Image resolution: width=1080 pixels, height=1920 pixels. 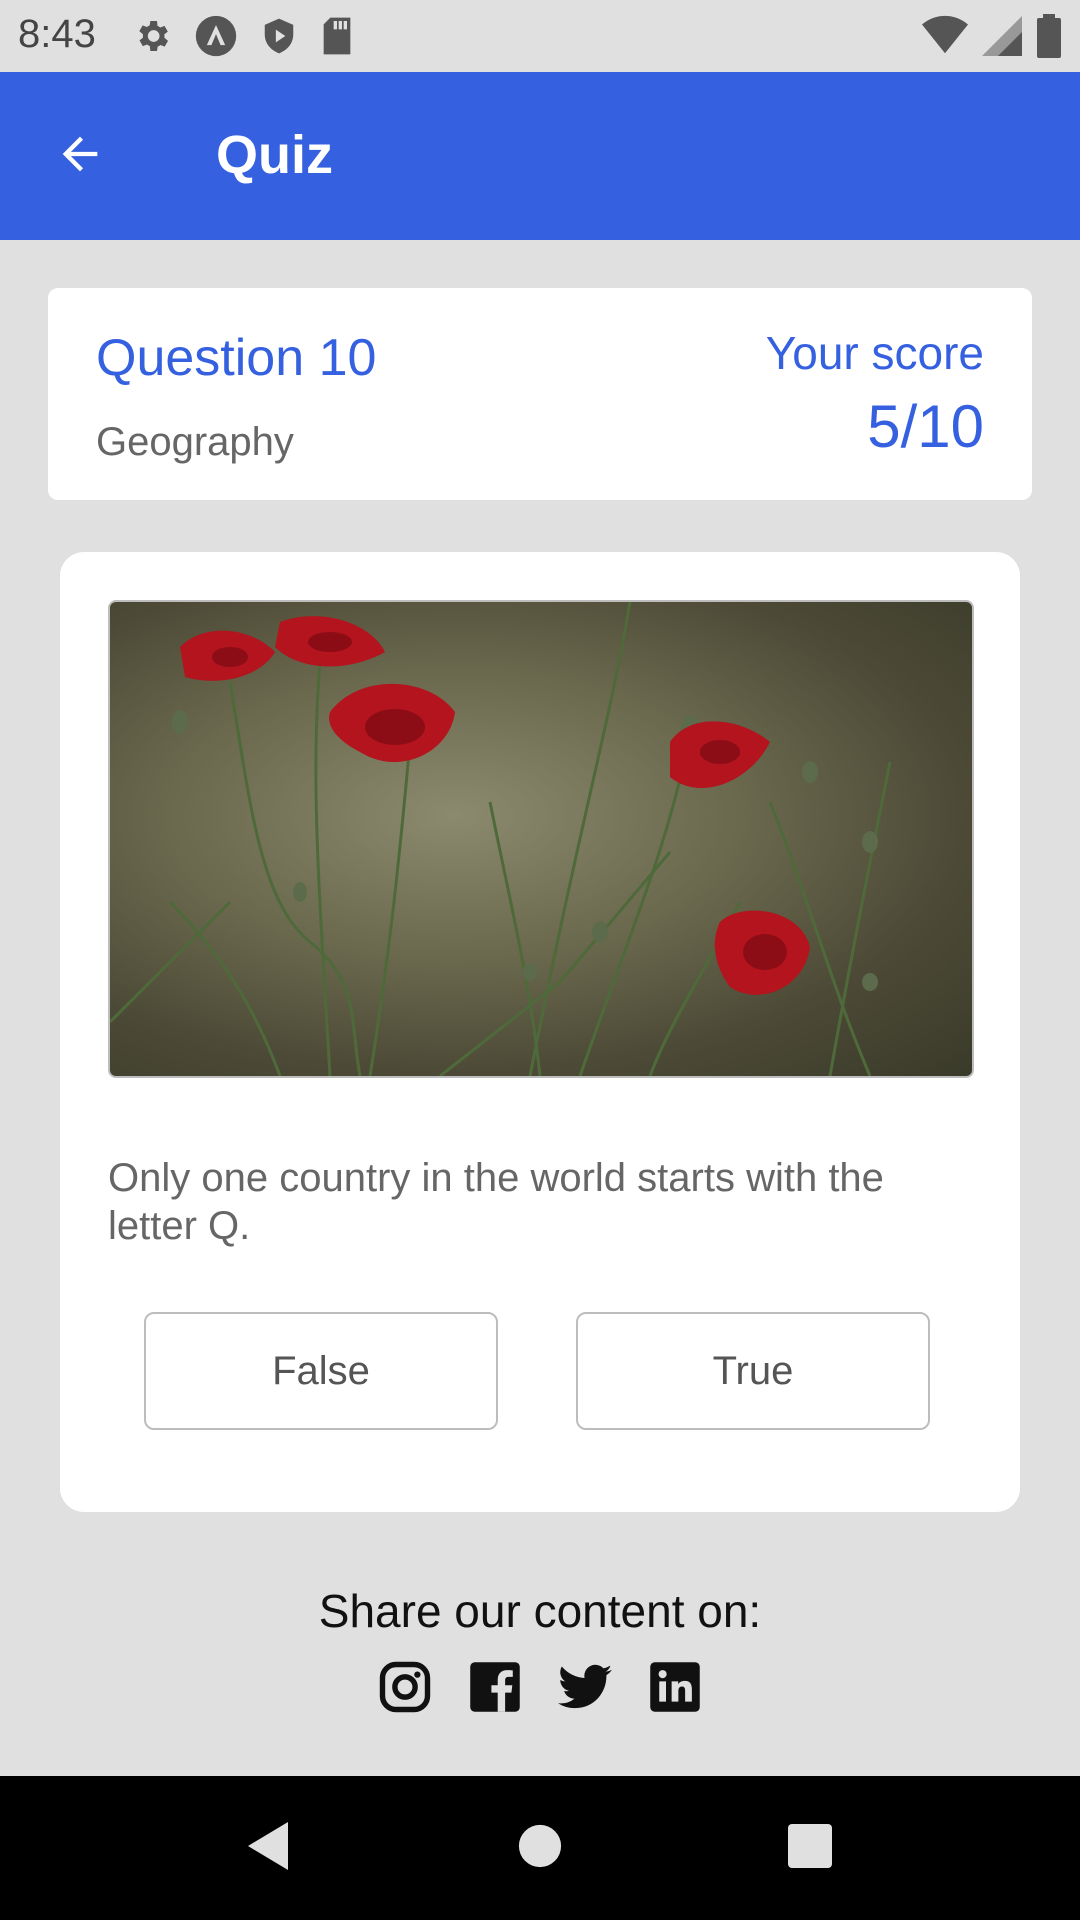 What do you see at coordinates (753, 1371) in the screenshot?
I see `true-button: True` at bounding box center [753, 1371].